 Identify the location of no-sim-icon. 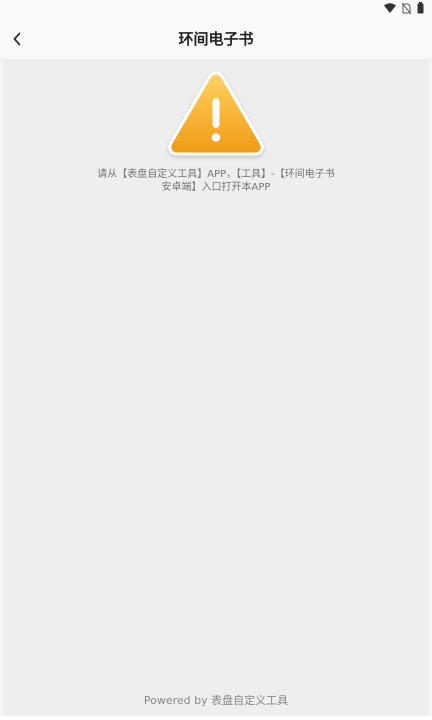
(406, 8).